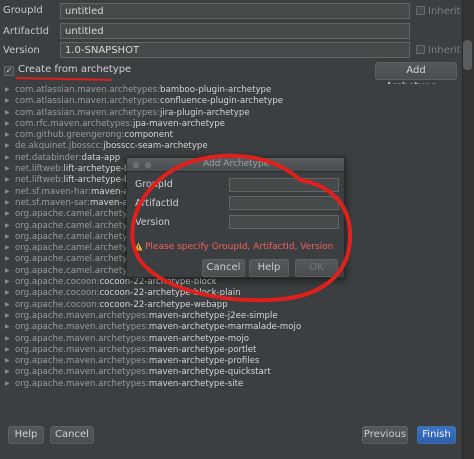 The height and width of the screenshot is (459, 474). Describe the element at coordinates (72, 435) in the screenshot. I see `cancel-button: Cancel` at that location.